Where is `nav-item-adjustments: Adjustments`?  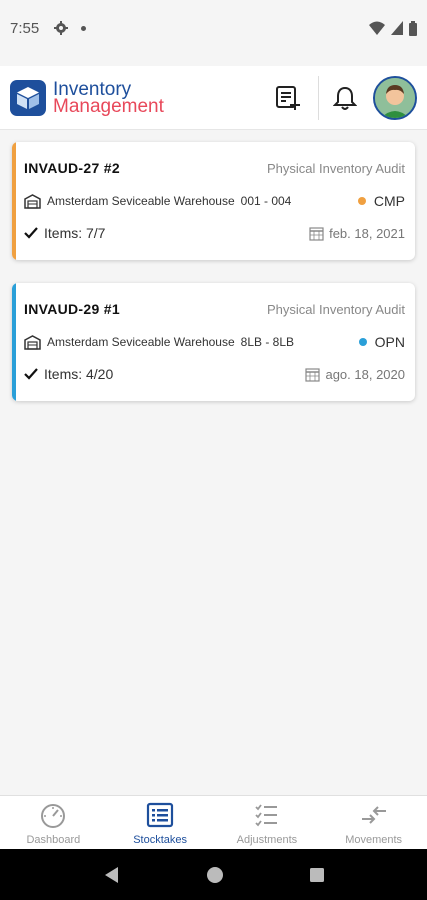 nav-item-adjustments: Adjustments is located at coordinates (267, 822).